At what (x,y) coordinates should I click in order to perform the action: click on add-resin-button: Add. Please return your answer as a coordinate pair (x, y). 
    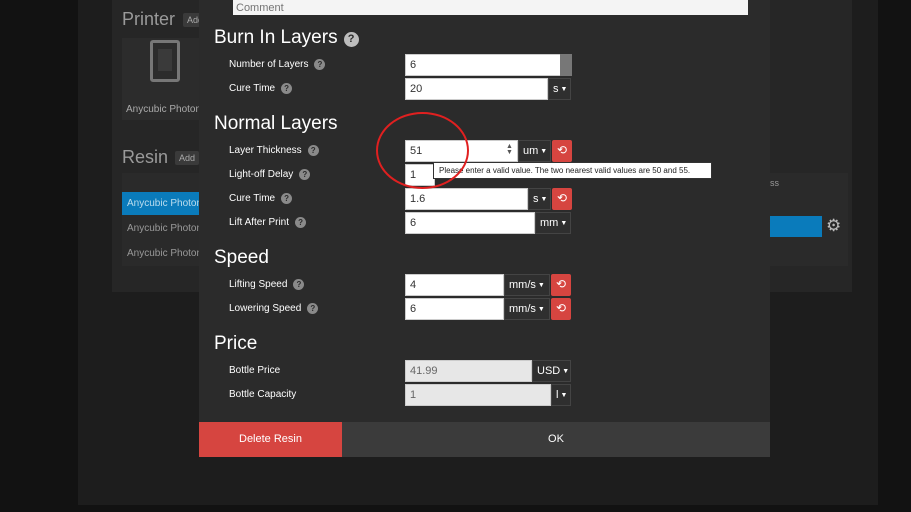
    Looking at the image, I should click on (187, 158).